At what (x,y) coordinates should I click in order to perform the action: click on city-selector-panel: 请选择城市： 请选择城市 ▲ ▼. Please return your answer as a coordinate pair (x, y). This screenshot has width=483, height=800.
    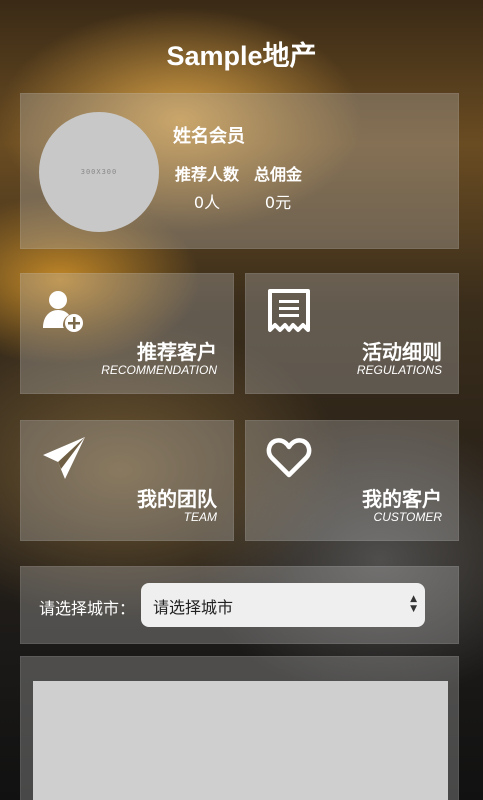
    Looking at the image, I should click on (239, 605).